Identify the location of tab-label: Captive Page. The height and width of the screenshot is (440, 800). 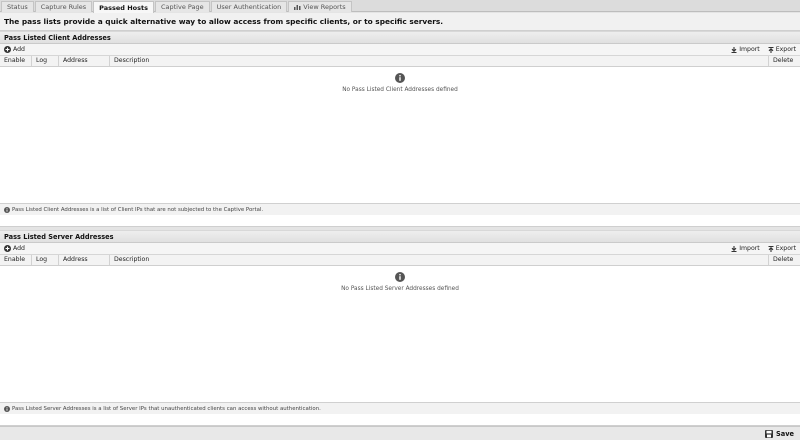
(182, 7).